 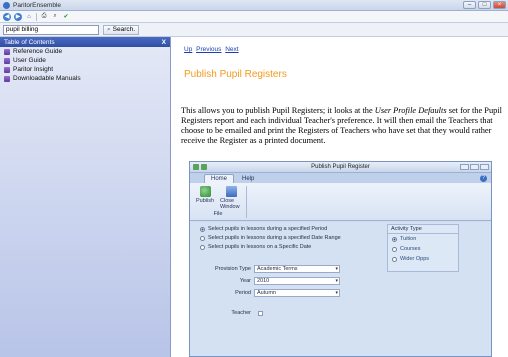 What do you see at coordinates (260, 313) in the screenshot?
I see `teacher-checkbox` at bounding box center [260, 313].